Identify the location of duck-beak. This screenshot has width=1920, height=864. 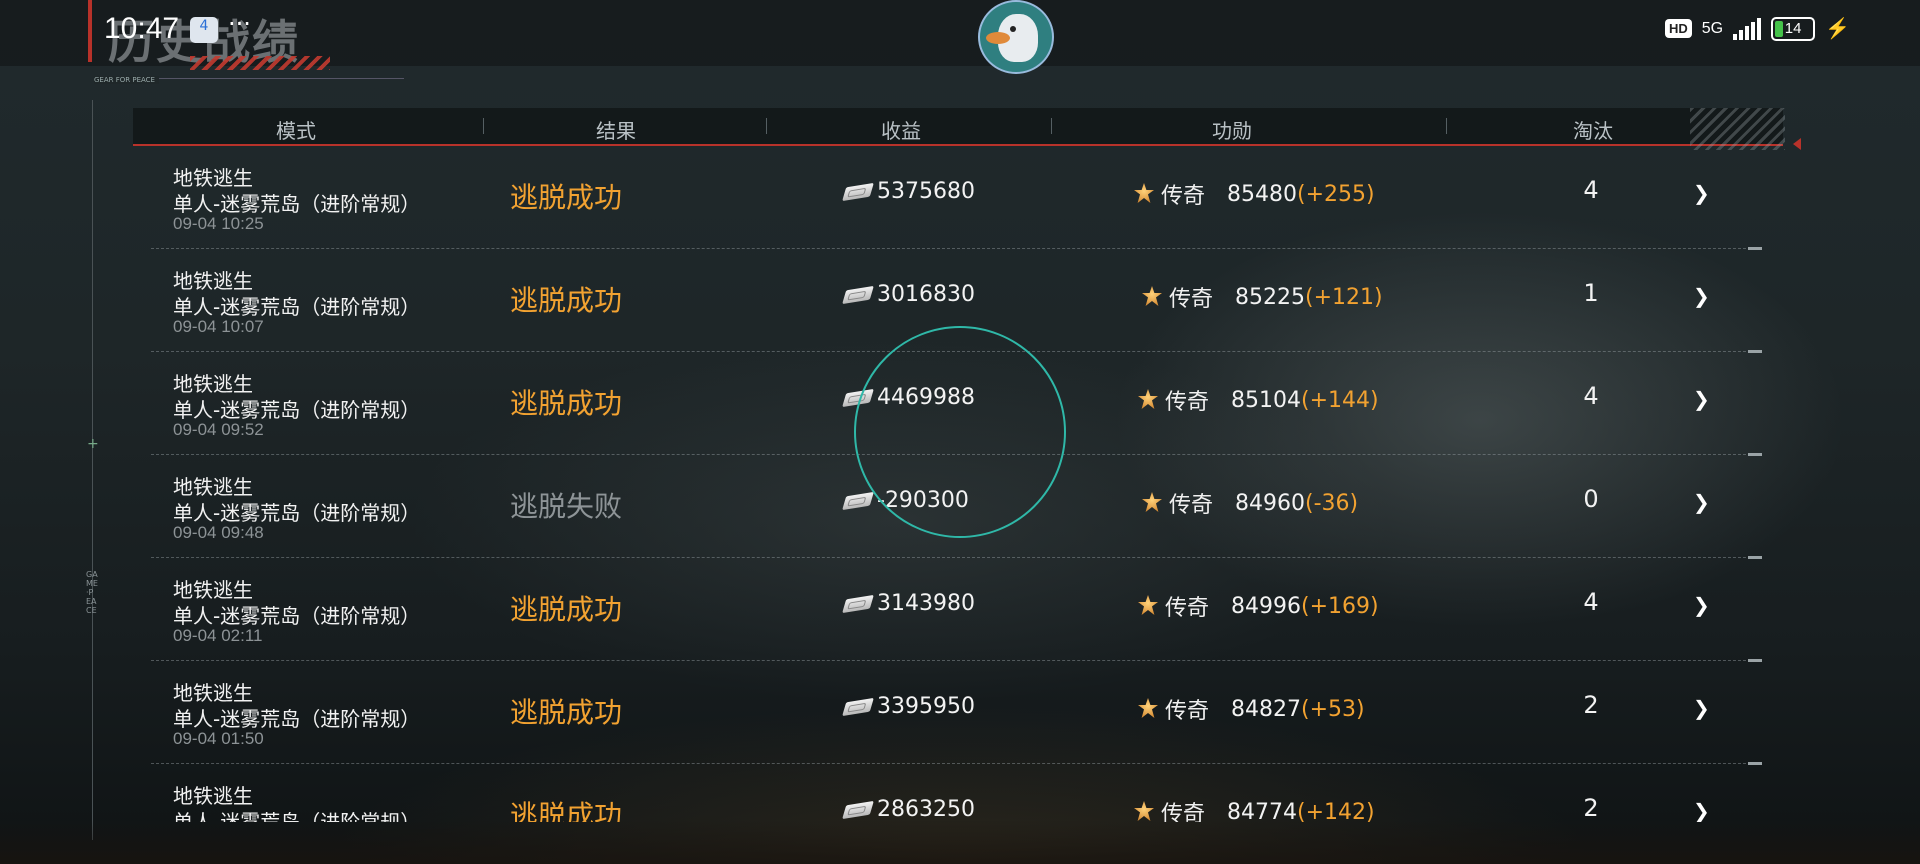
(998, 38).